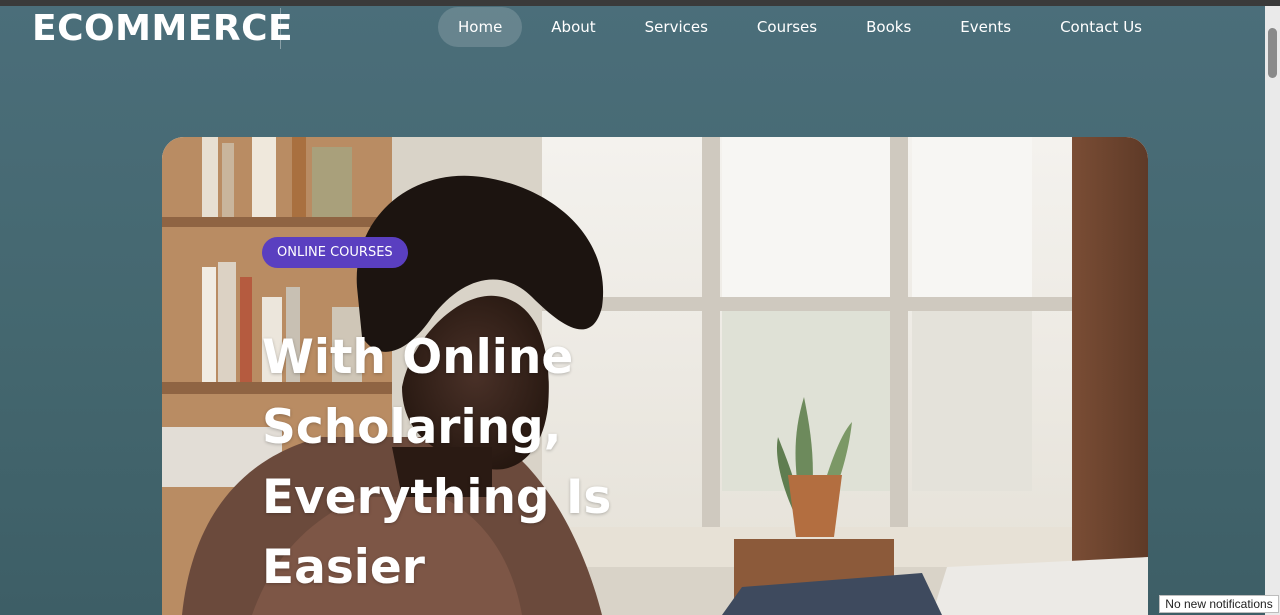 The width and height of the screenshot is (1280, 615). What do you see at coordinates (573, 27) in the screenshot?
I see `nav-about: About` at bounding box center [573, 27].